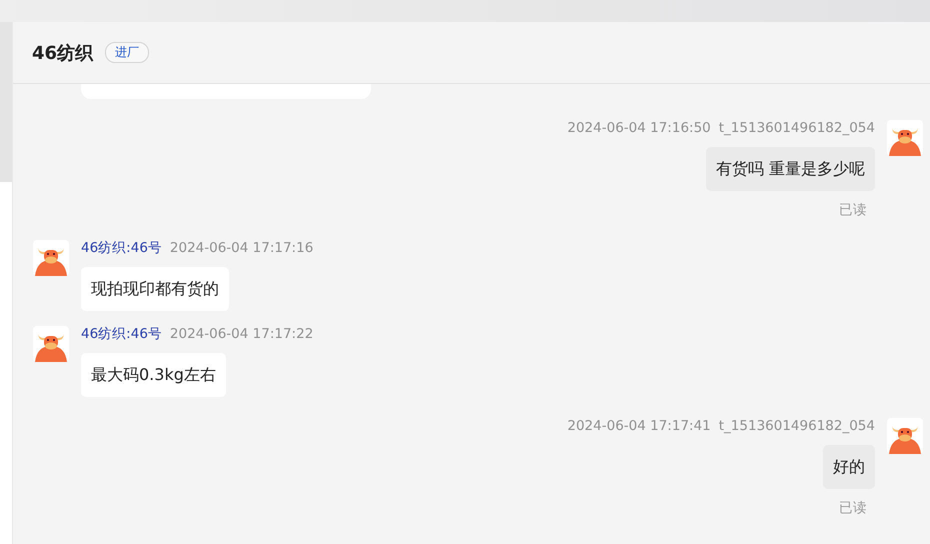  Describe the element at coordinates (127, 52) in the screenshot. I see `status-tag: 进厂` at that location.